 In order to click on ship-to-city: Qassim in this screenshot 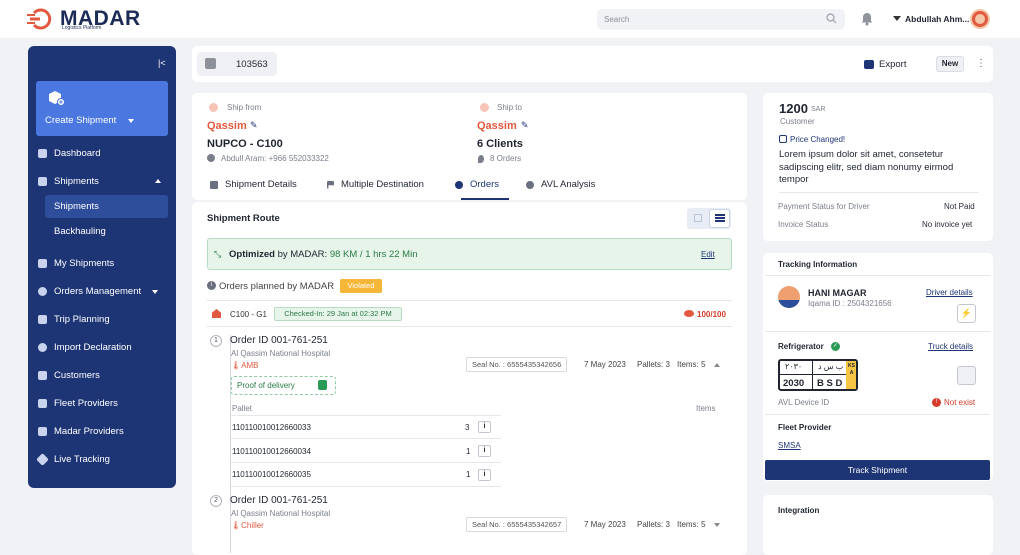, I will do `click(497, 126)`.